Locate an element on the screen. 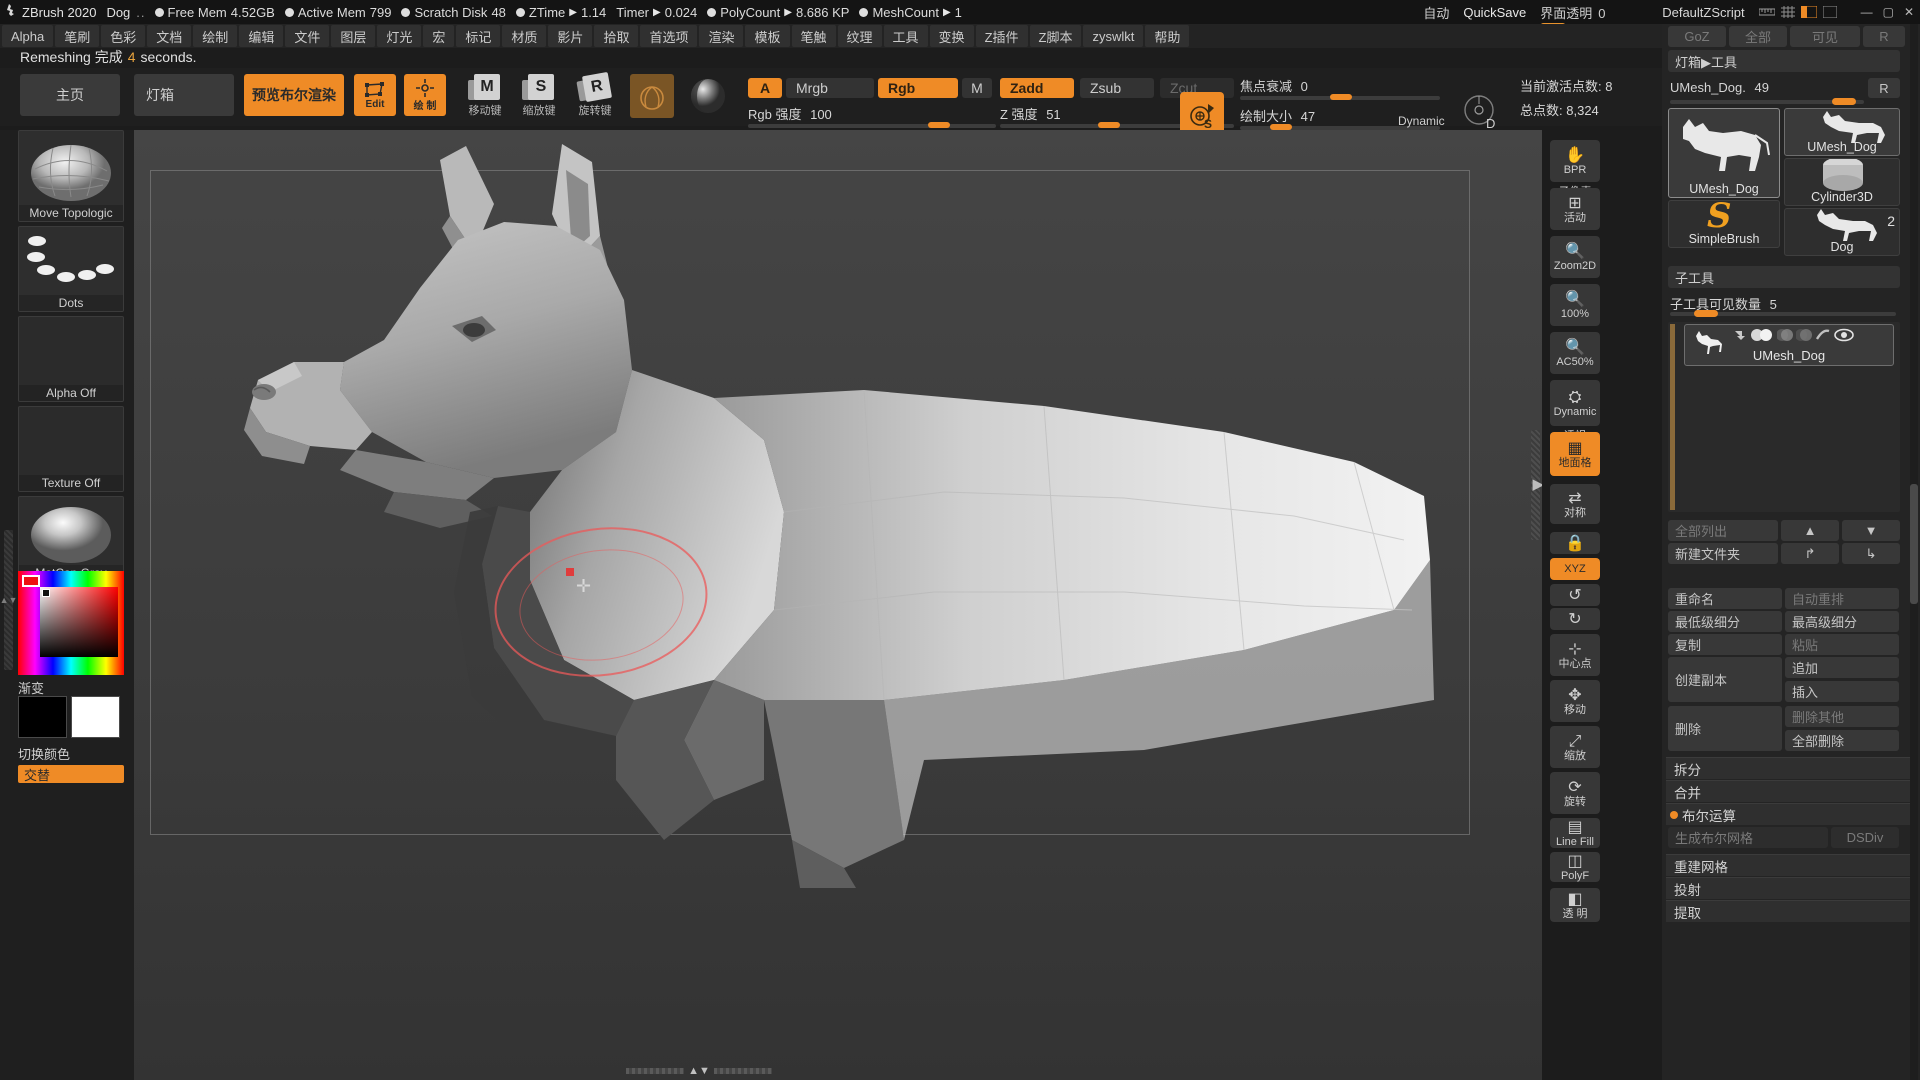 This screenshot has height=1080, width=1920. sidebar-item-alpha: Alpha Off is located at coordinates (71, 359).